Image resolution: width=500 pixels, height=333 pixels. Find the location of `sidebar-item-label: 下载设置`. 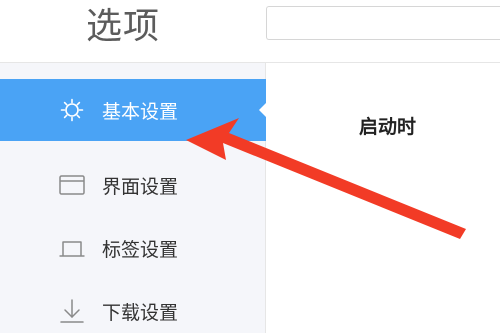

sidebar-item-label: 下载设置 is located at coordinates (140, 312).